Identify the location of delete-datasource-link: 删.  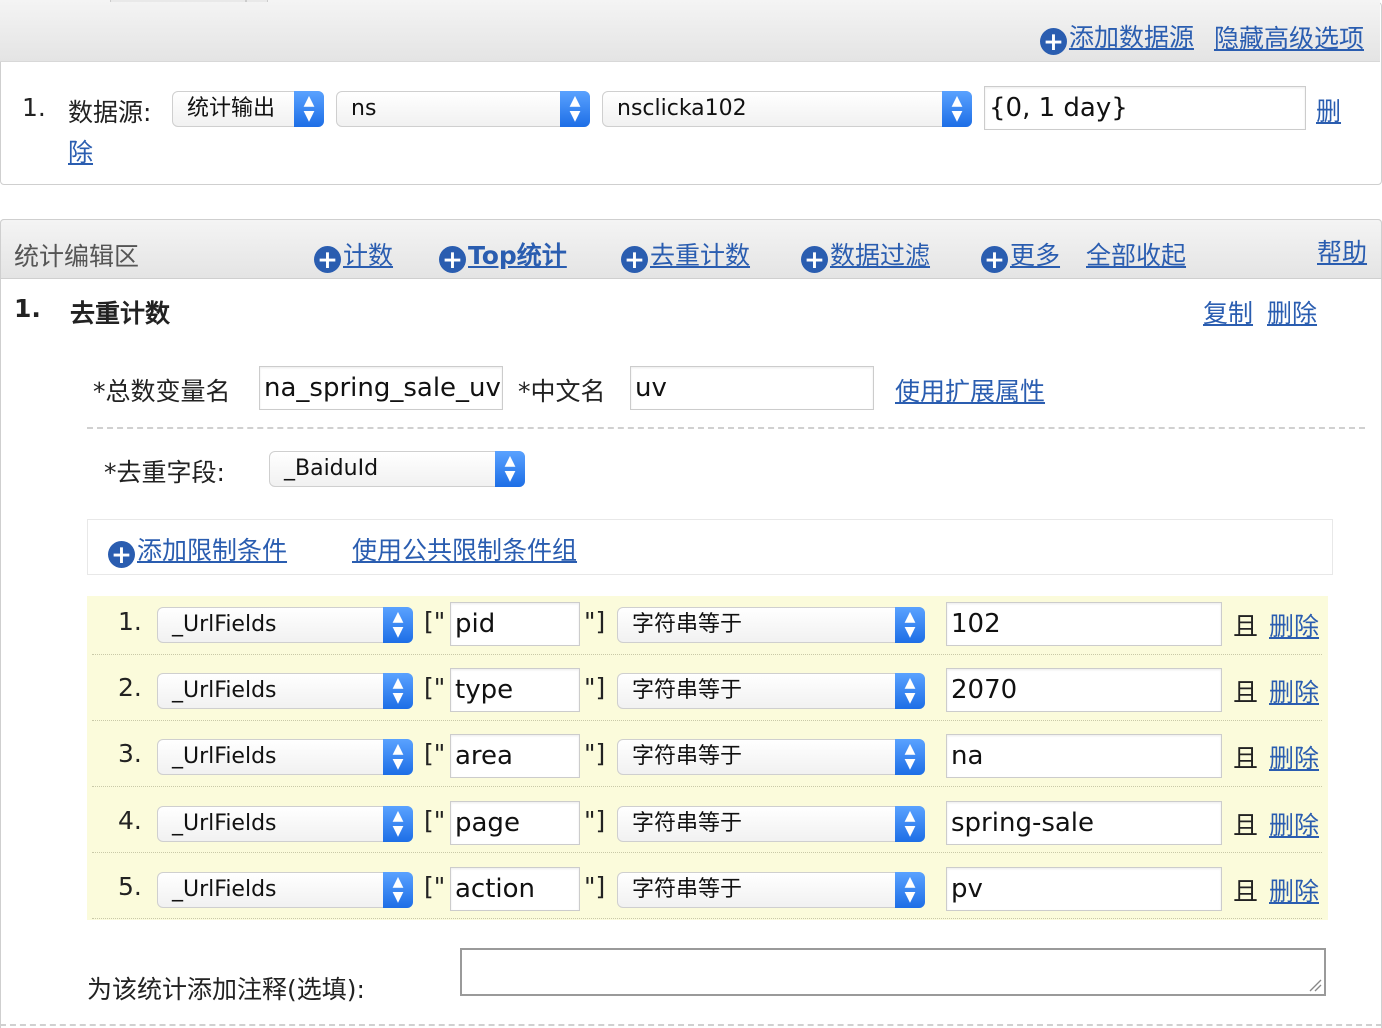
(1328, 110).